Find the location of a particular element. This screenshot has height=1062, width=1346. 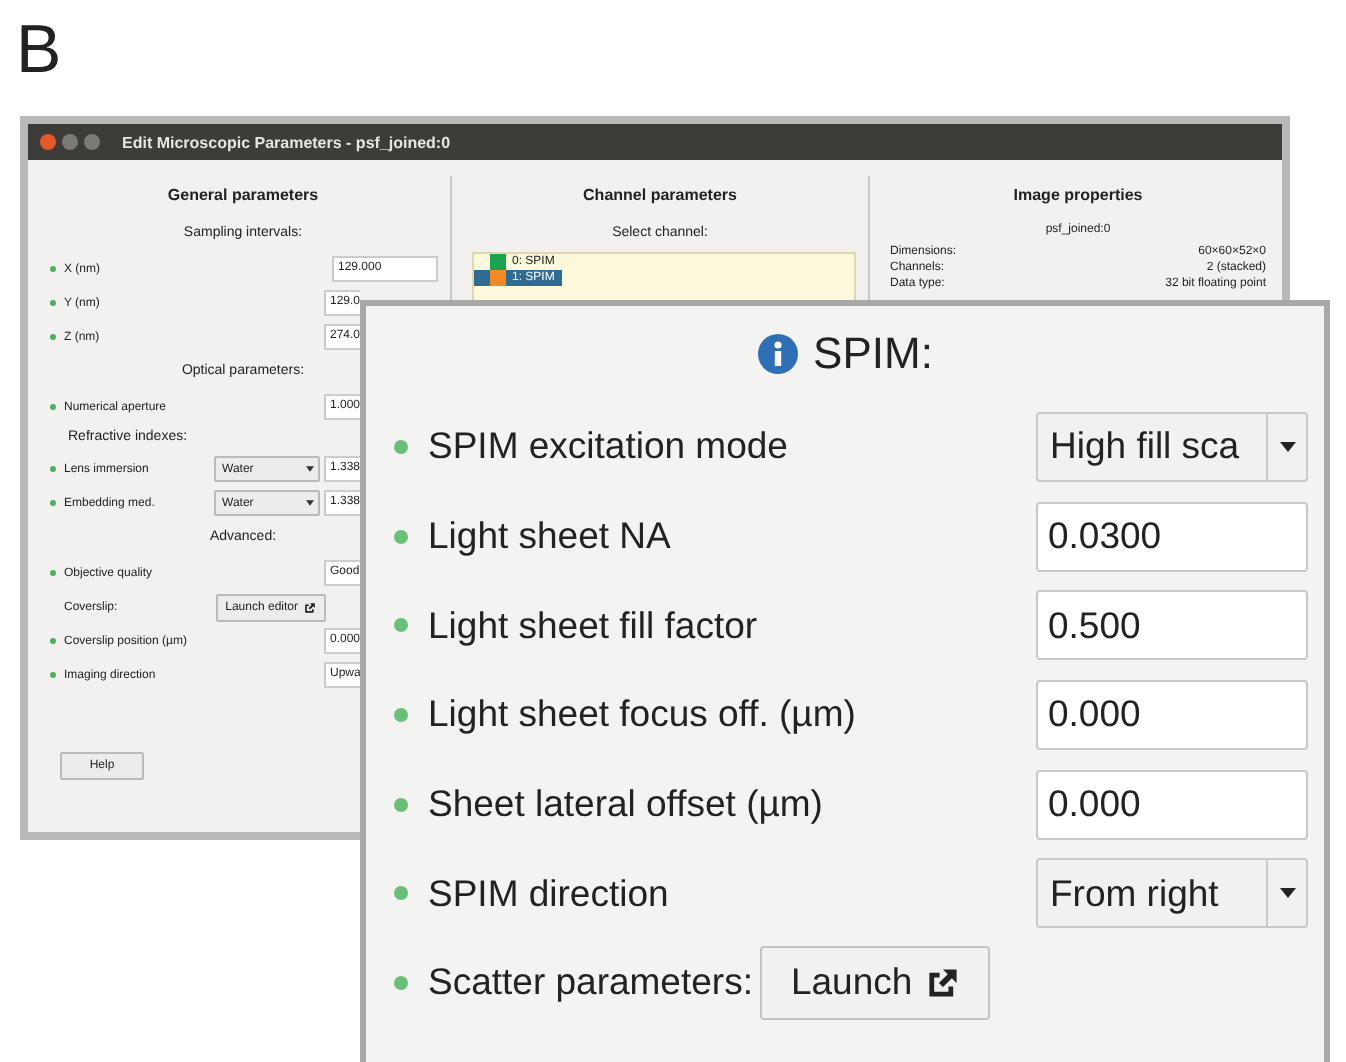

parameter-label: SPIM excitation mode is located at coordinates (608, 446).